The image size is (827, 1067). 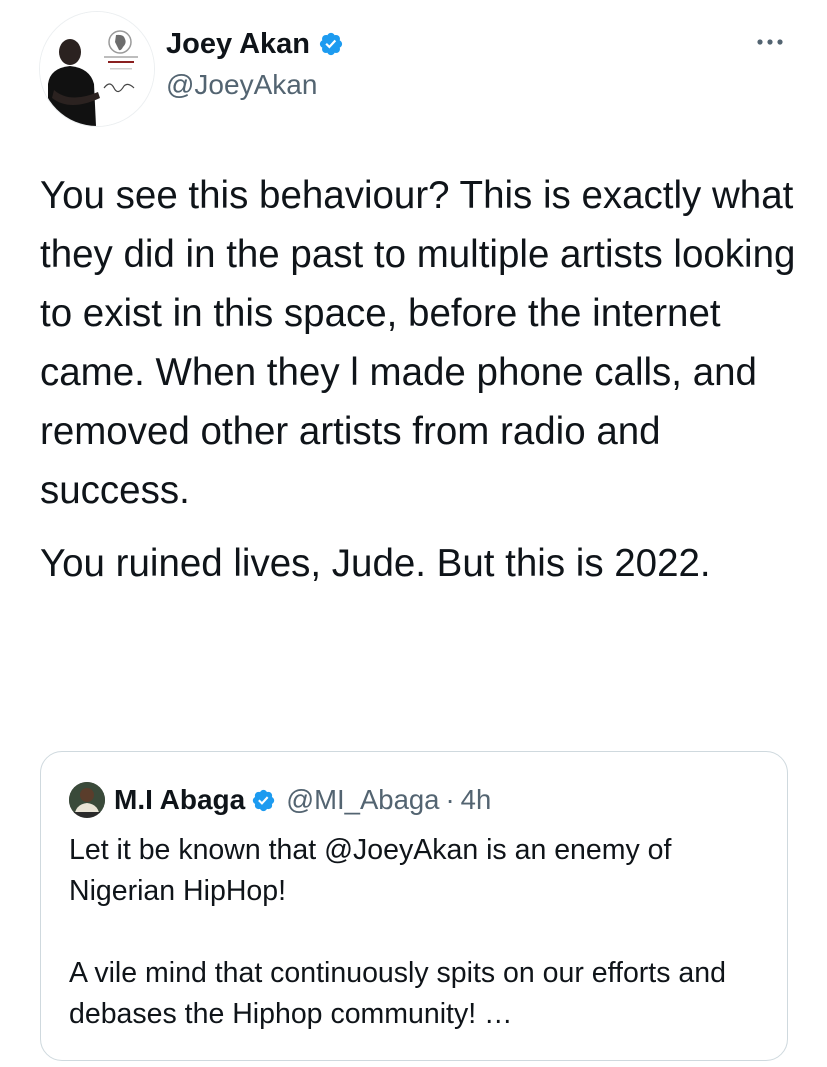 I want to click on quoted-tweet-timestamp: 4h, so click(x=476, y=800).